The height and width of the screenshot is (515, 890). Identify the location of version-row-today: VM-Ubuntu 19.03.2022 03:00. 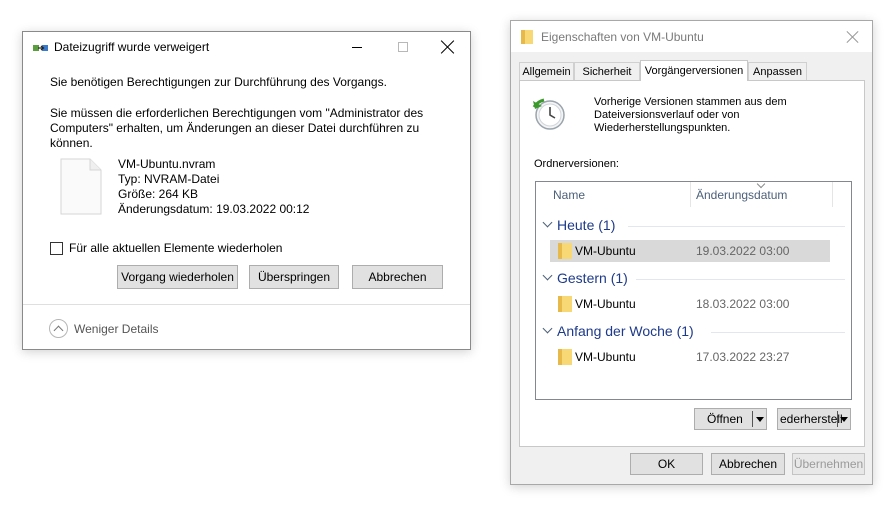
(690, 251).